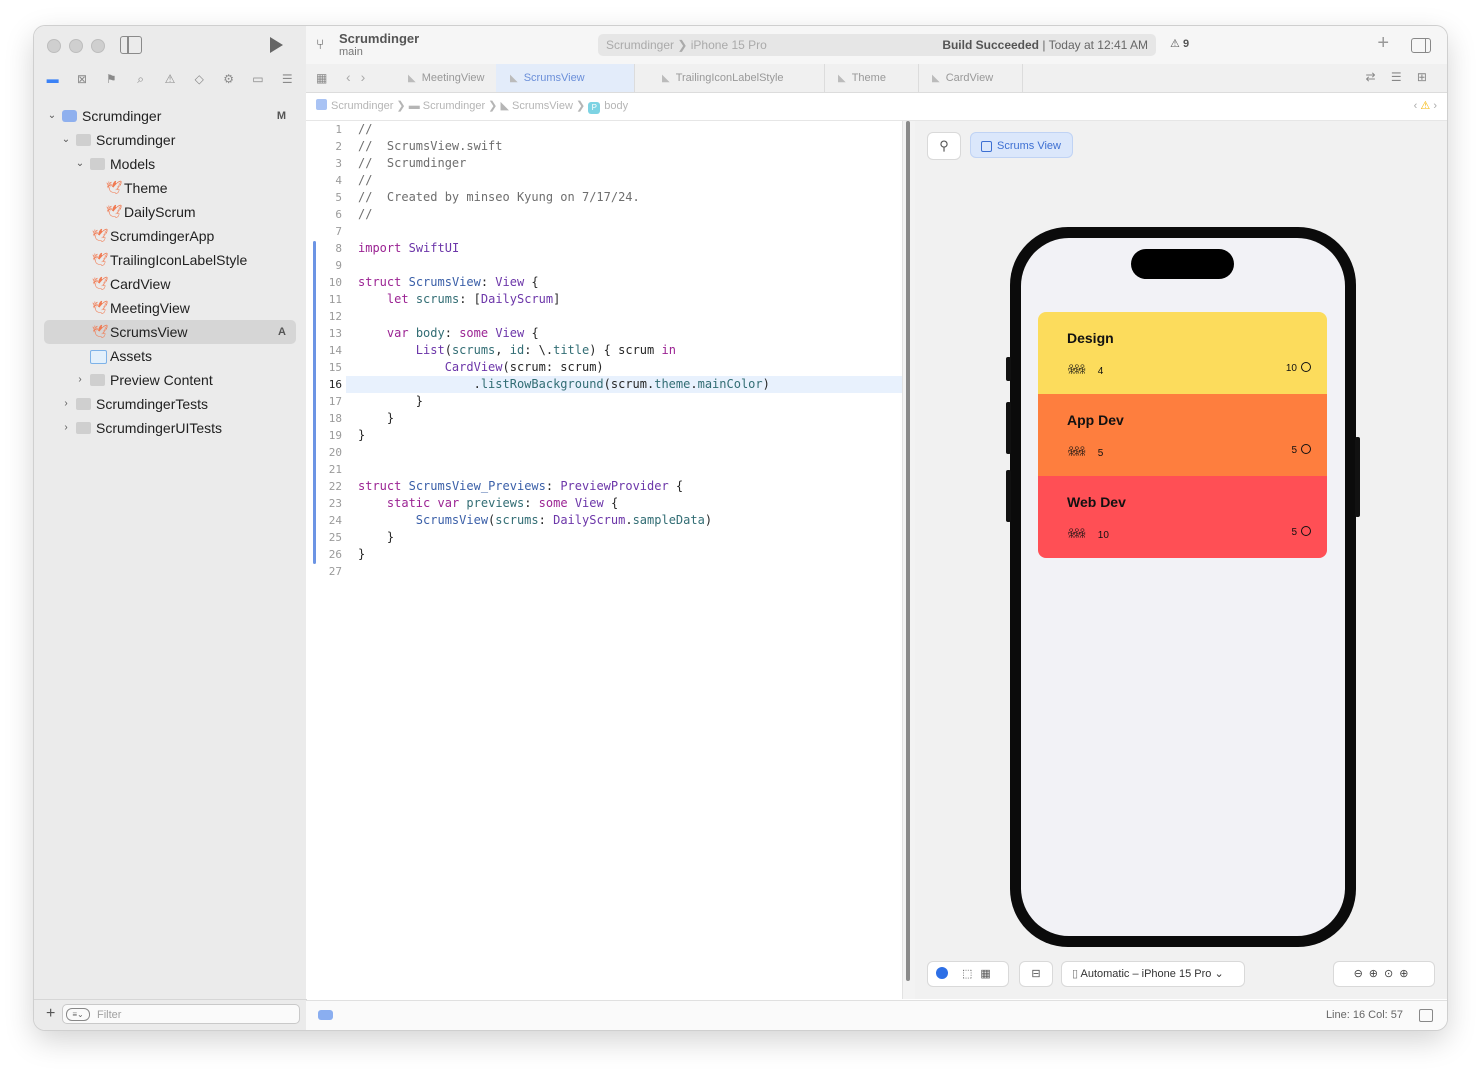 Image resolution: width=1481 pixels, height=1072 pixels. I want to click on tree-item-file: 🕊 DailyScrum, so click(170, 212).